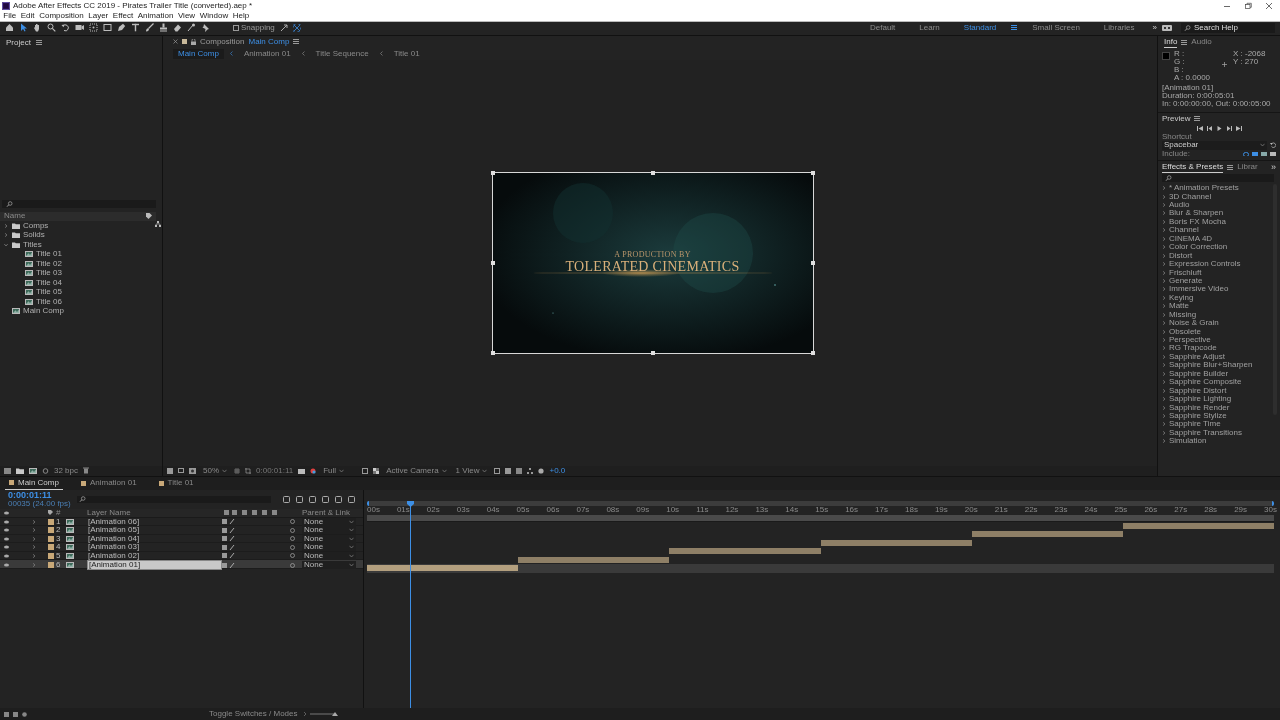 The width and height of the screenshot is (1280, 720). Describe the element at coordinates (1216, 382) in the screenshot. I see `effect-category: Sapphire Composite` at that location.